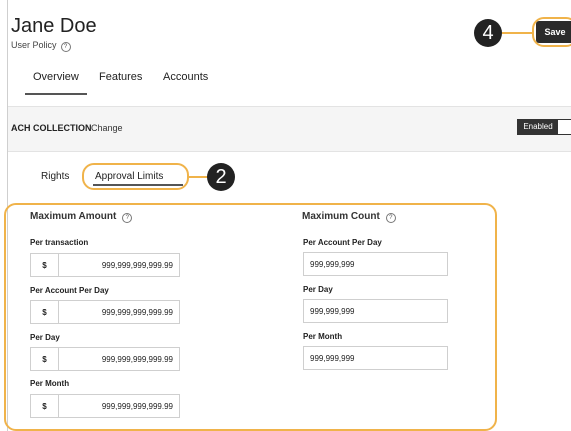 The image size is (571, 431). Describe the element at coordinates (289, 175) in the screenshot. I see `sub-tabs: Rights Approval Limits 2` at that location.